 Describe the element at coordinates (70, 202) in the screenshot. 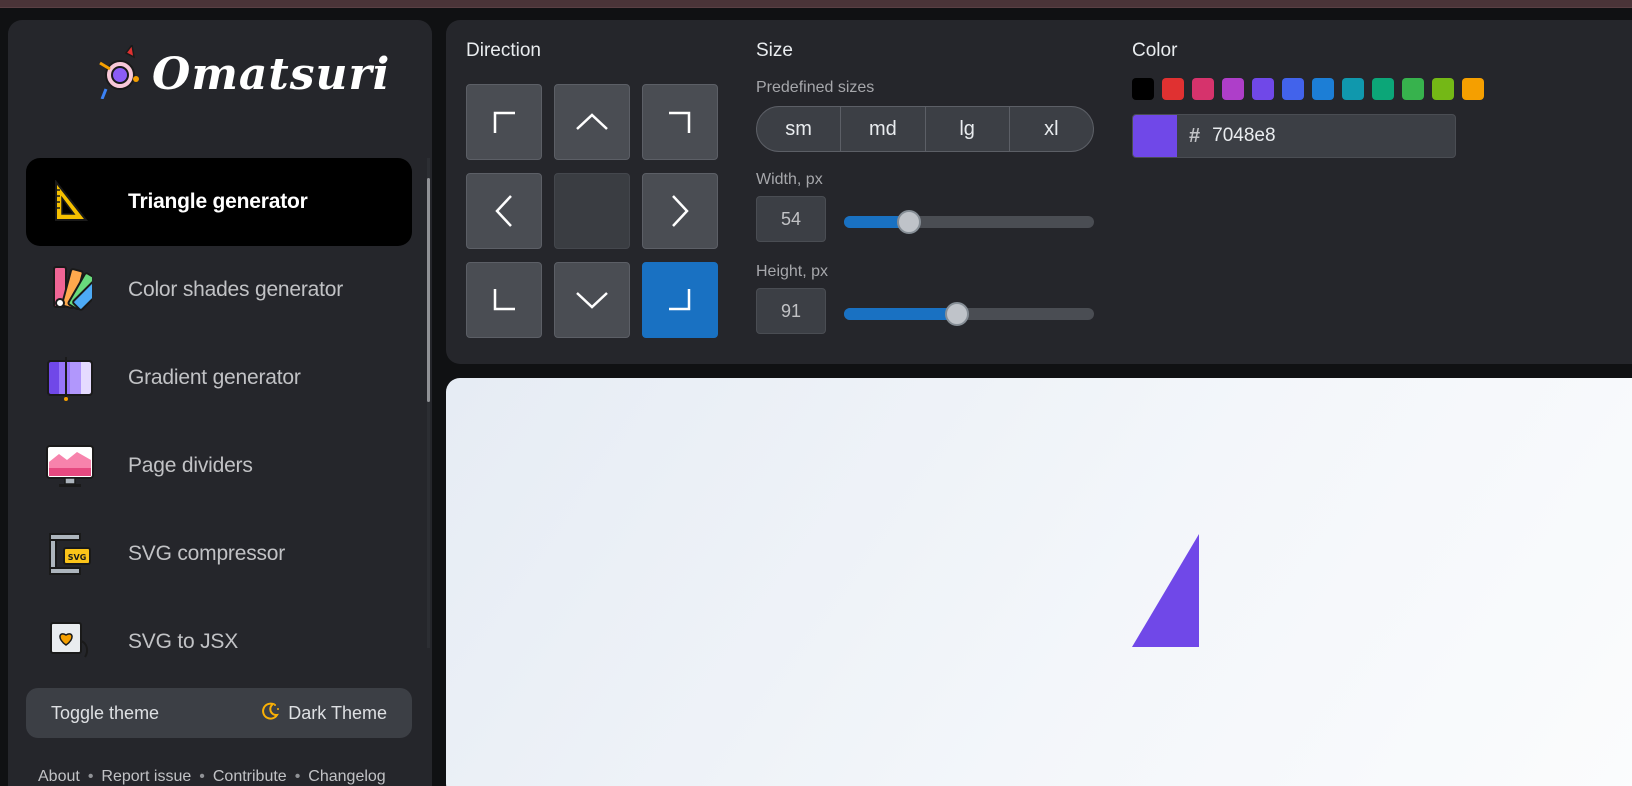

I see `set-square-icon` at that location.